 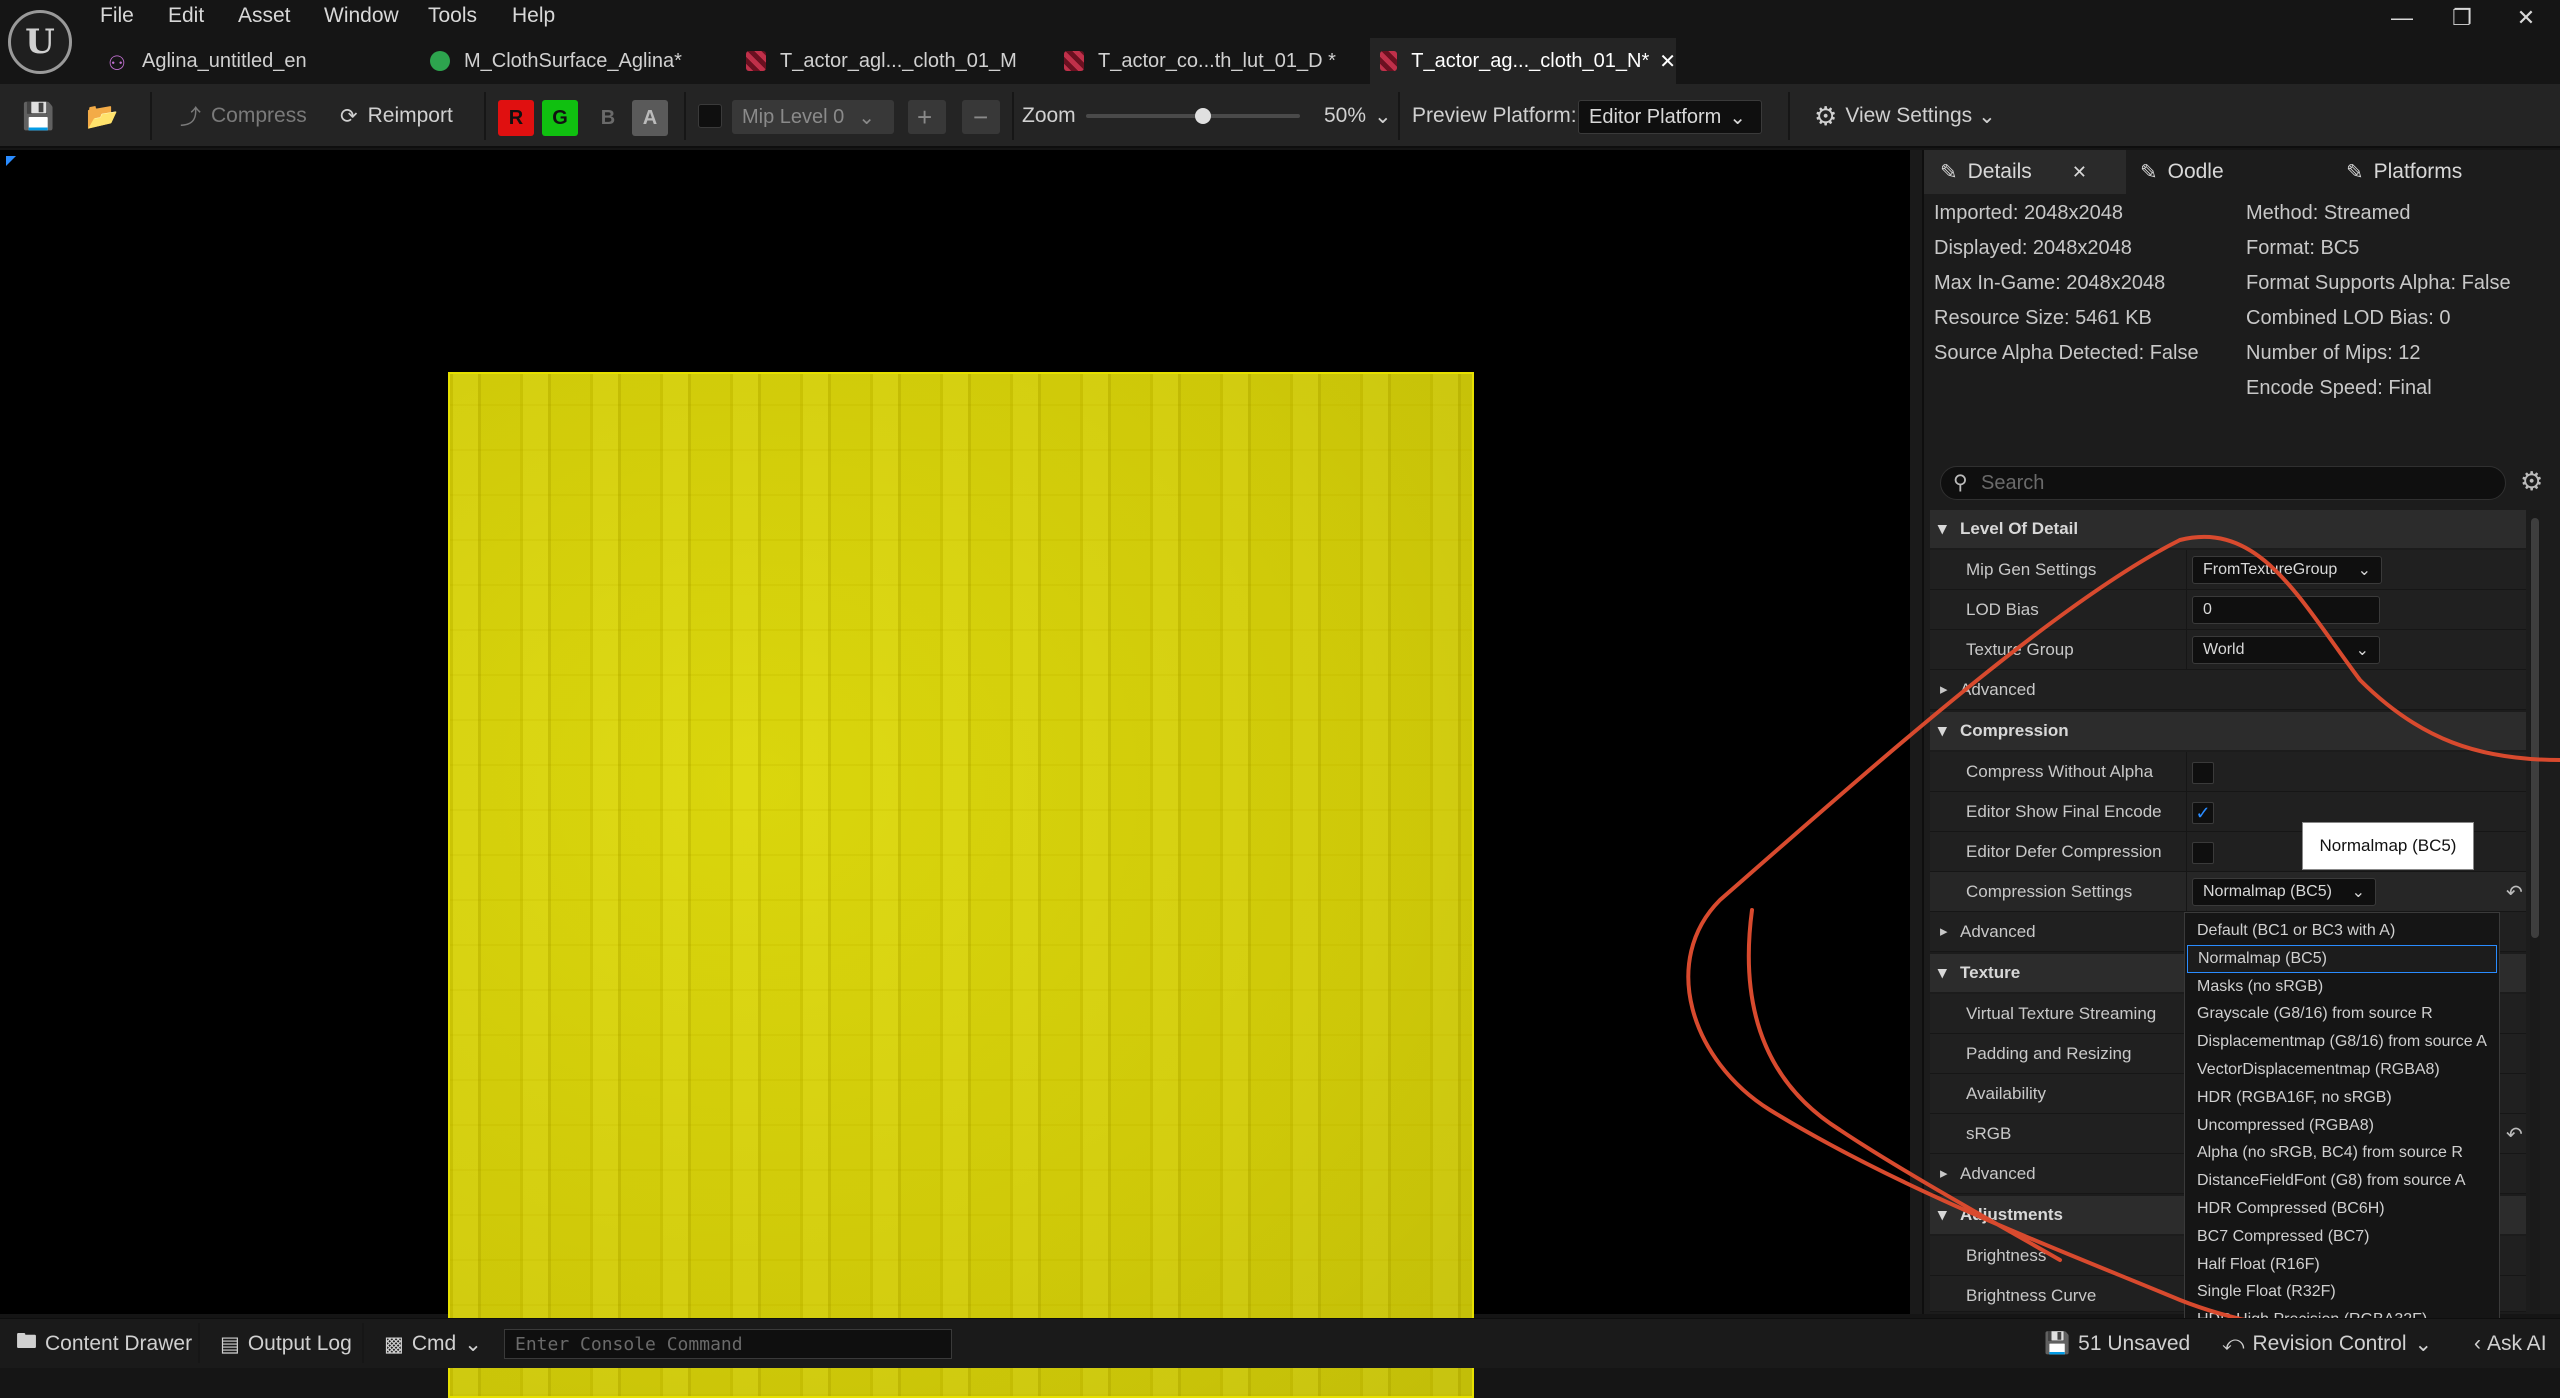 What do you see at coordinates (473, 1344) in the screenshot?
I see `chevron-down-icon: ⌄` at bounding box center [473, 1344].